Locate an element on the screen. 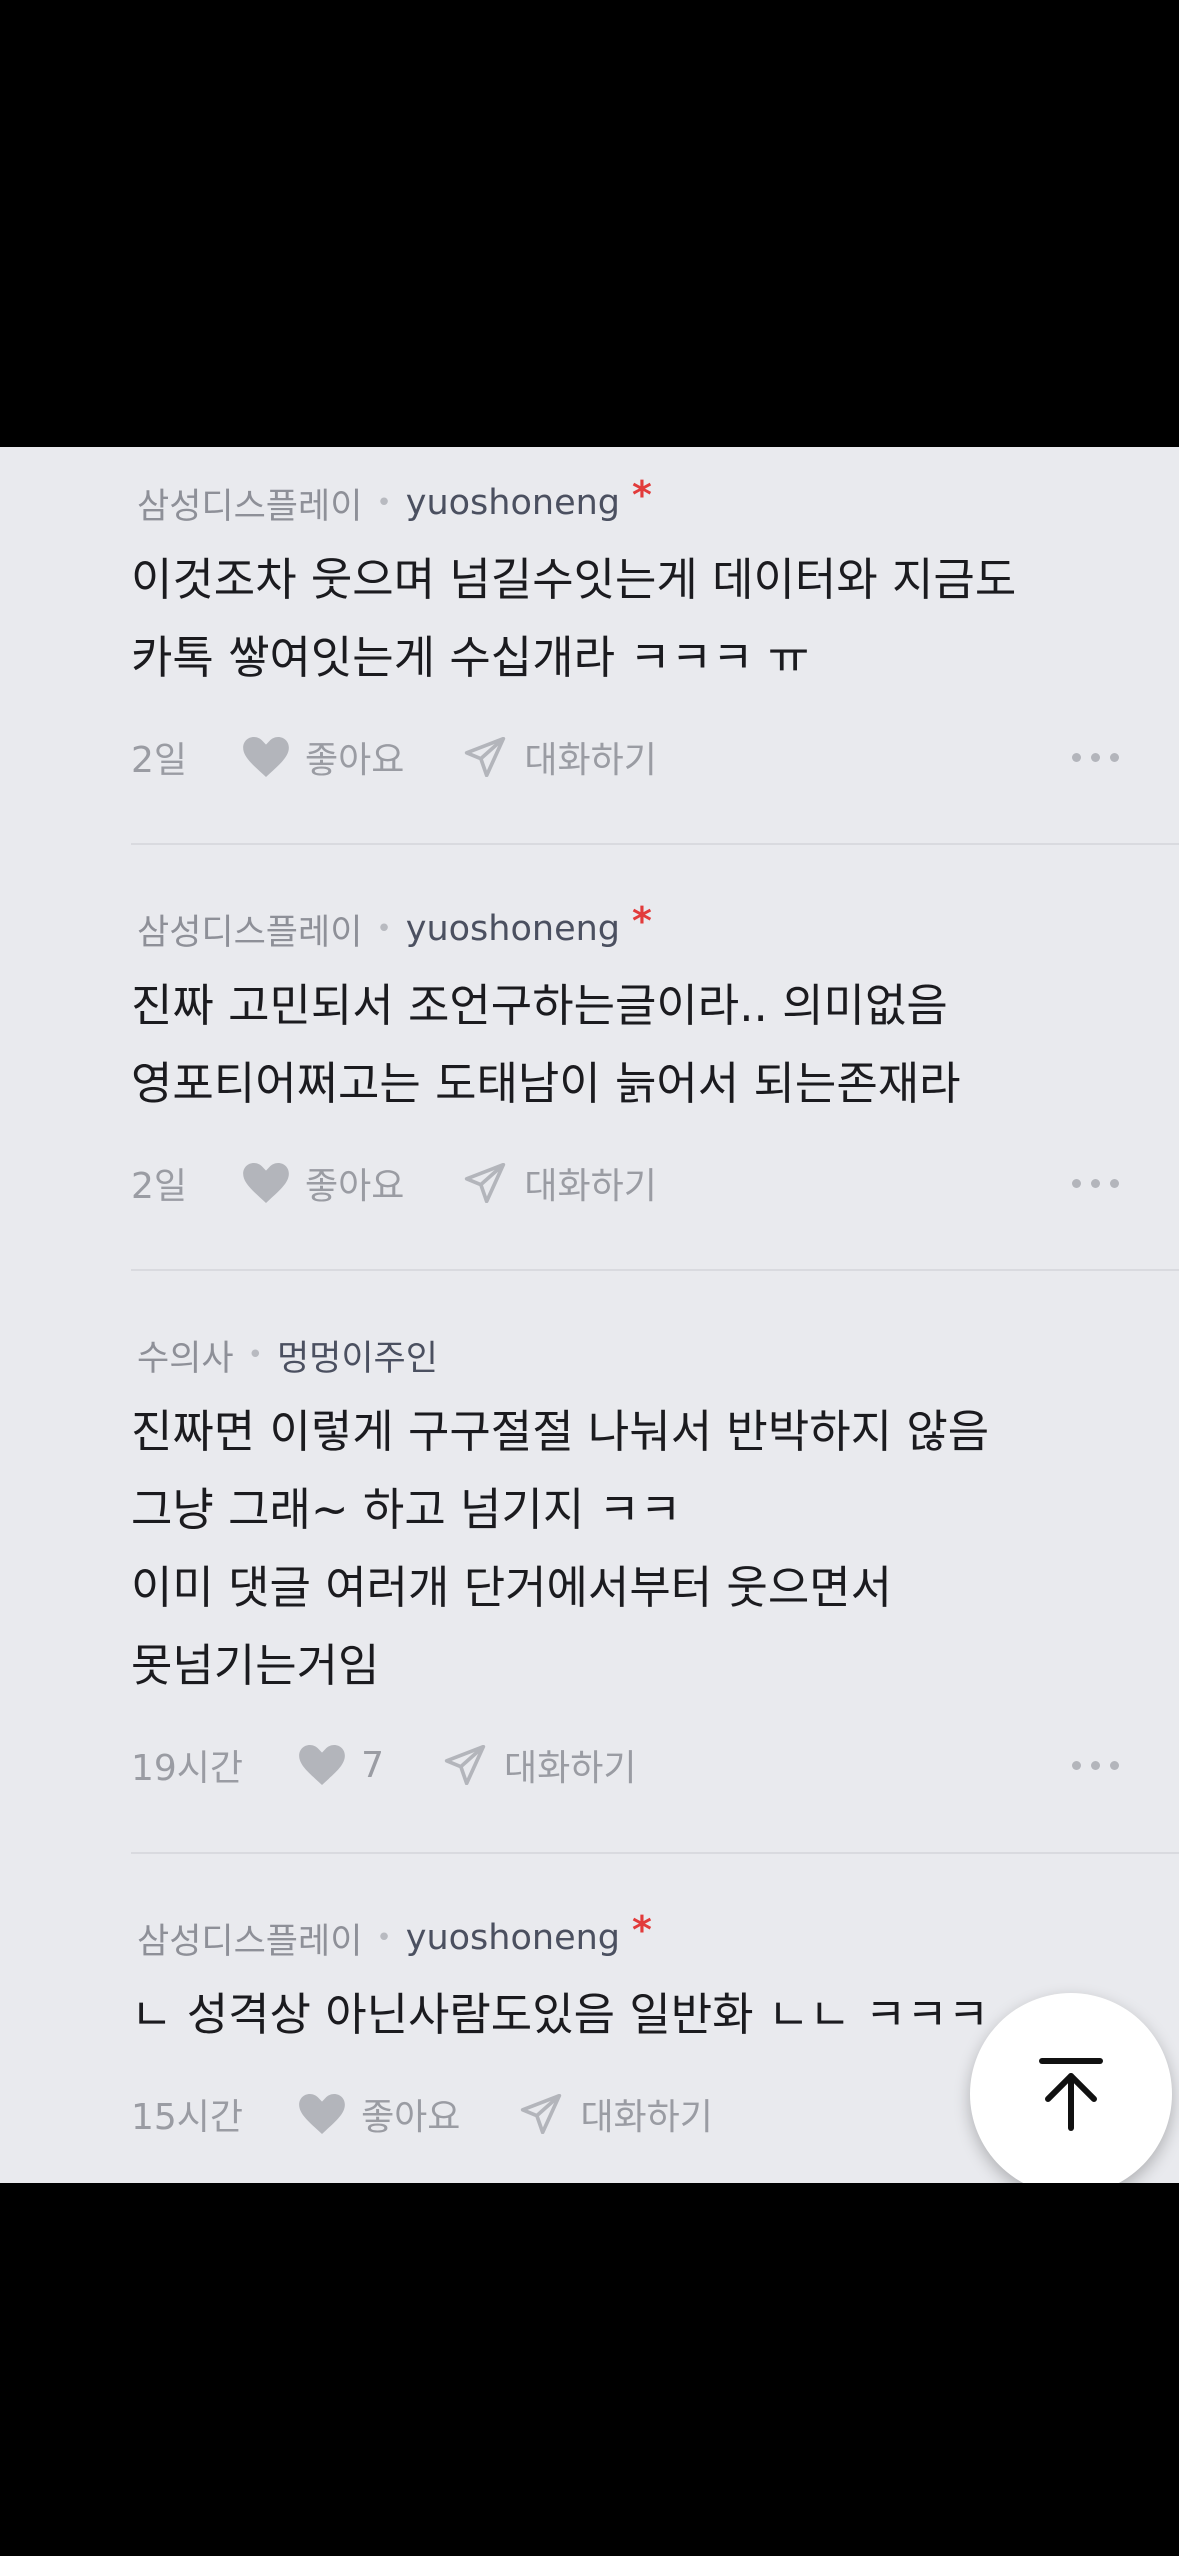 The width and height of the screenshot is (1179, 2556). comment-line: 카톡 쌓여잇는게 수십개라 ㅋㅋㅋ ㅠ is located at coordinates (470, 657).